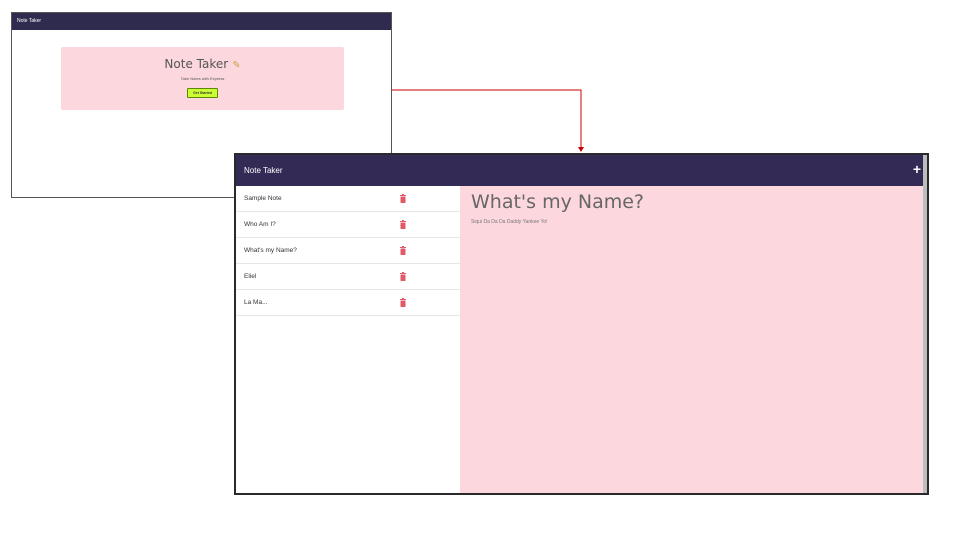  I want to click on list-item: Who Am I?, so click(348, 225).